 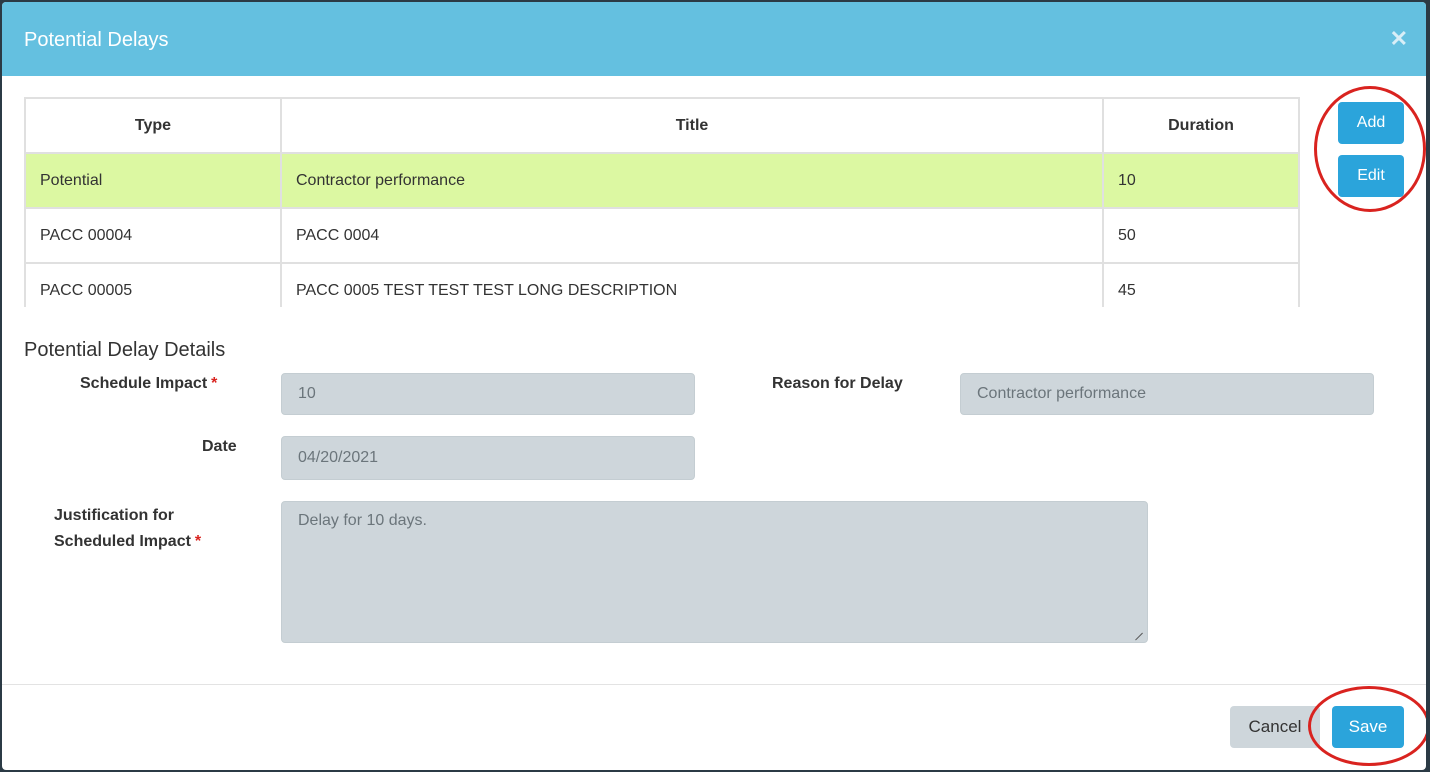 What do you see at coordinates (1201, 125) in the screenshot?
I see `column-header-duration: Duration` at bounding box center [1201, 125].